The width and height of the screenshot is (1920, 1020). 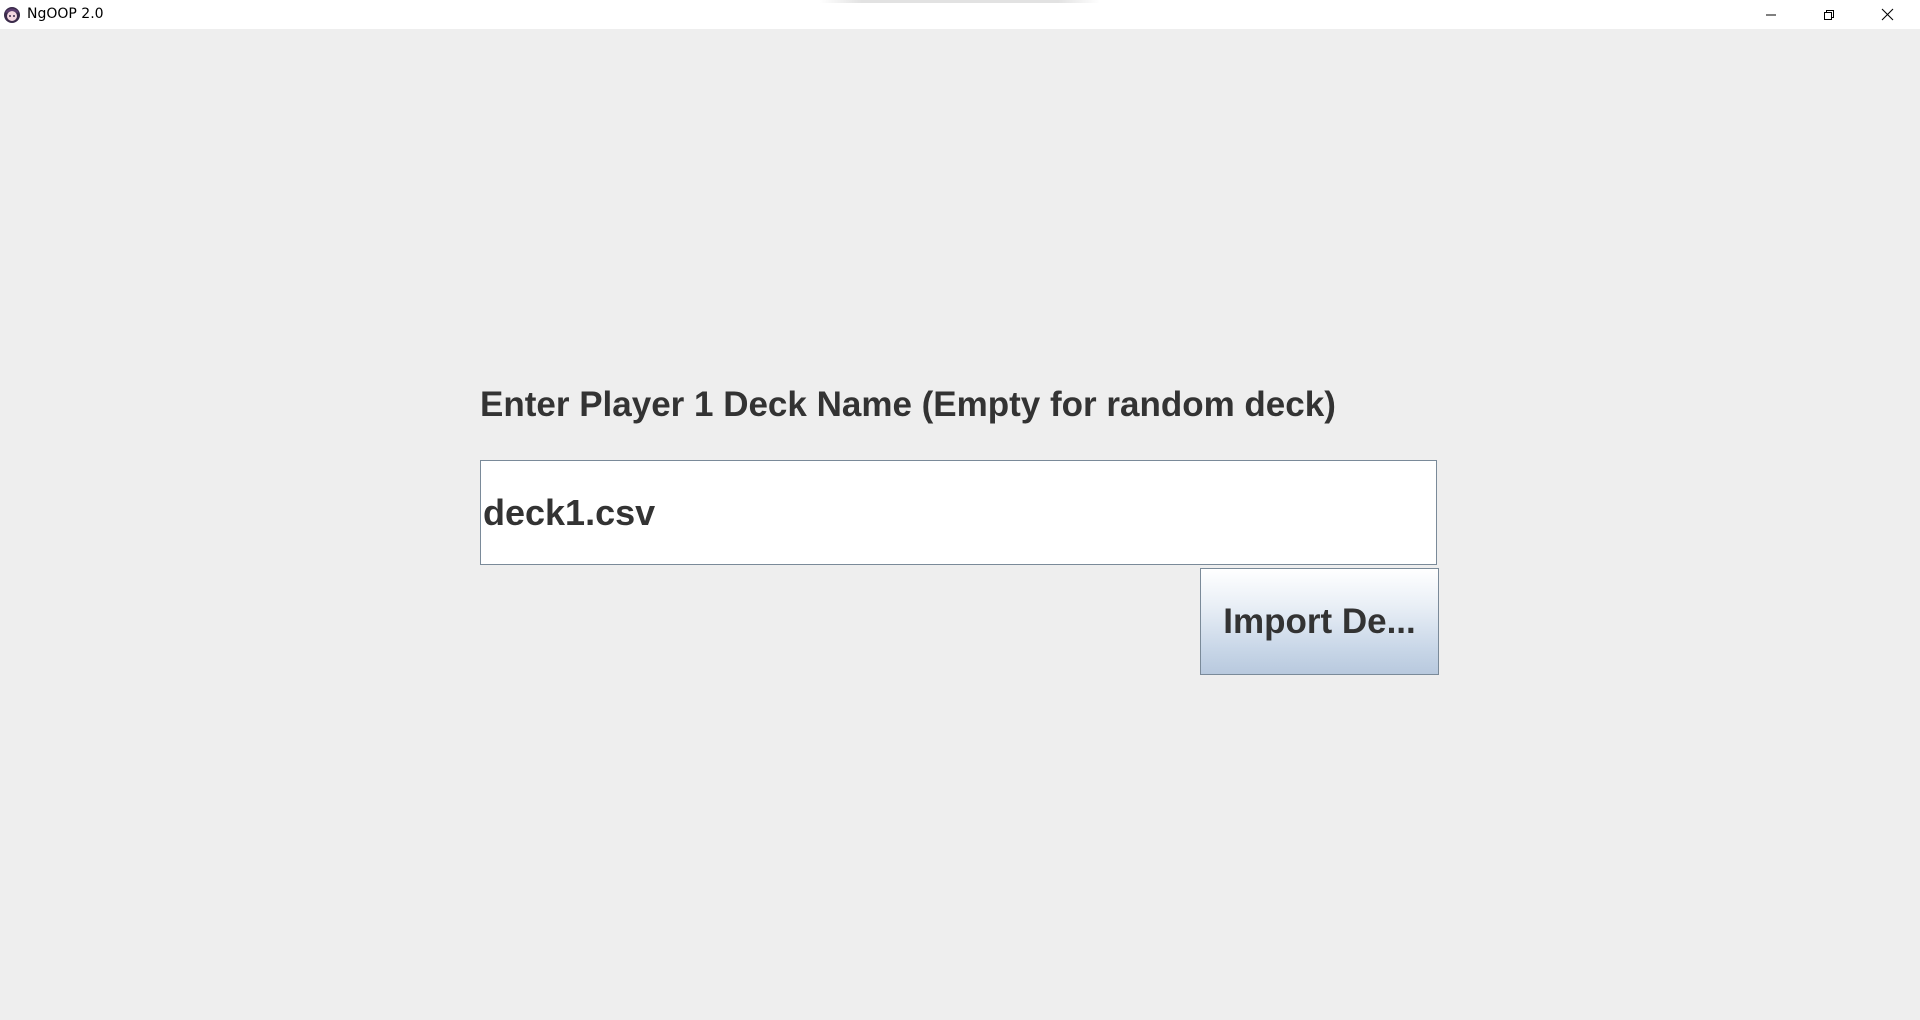 What do you see at coordinates (960, 1) in the screenshot?
I see `title-bar-handle` at bounding box center [960, 1].